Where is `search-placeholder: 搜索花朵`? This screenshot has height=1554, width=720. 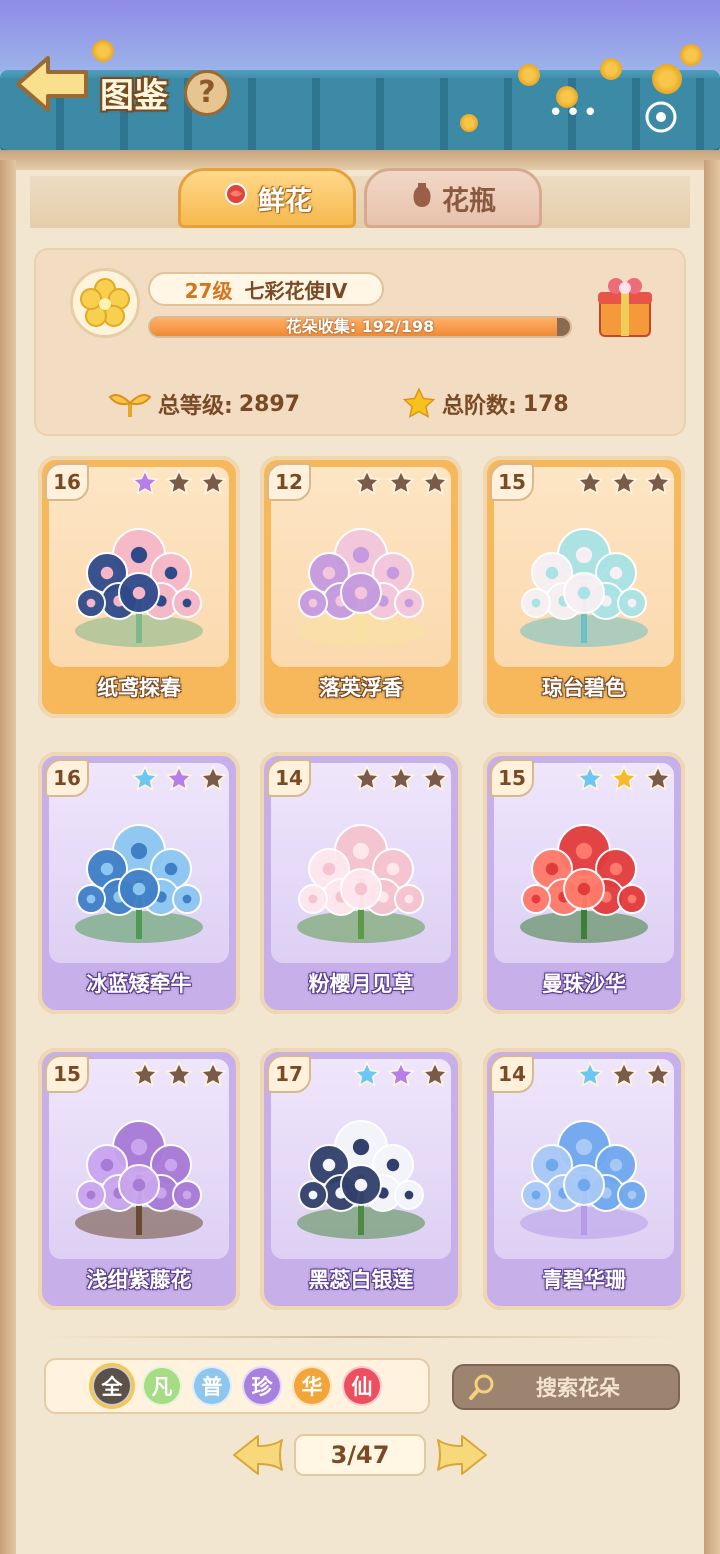
search-placeholder: 搜索花朵 is located at coordinates (578, 1388).